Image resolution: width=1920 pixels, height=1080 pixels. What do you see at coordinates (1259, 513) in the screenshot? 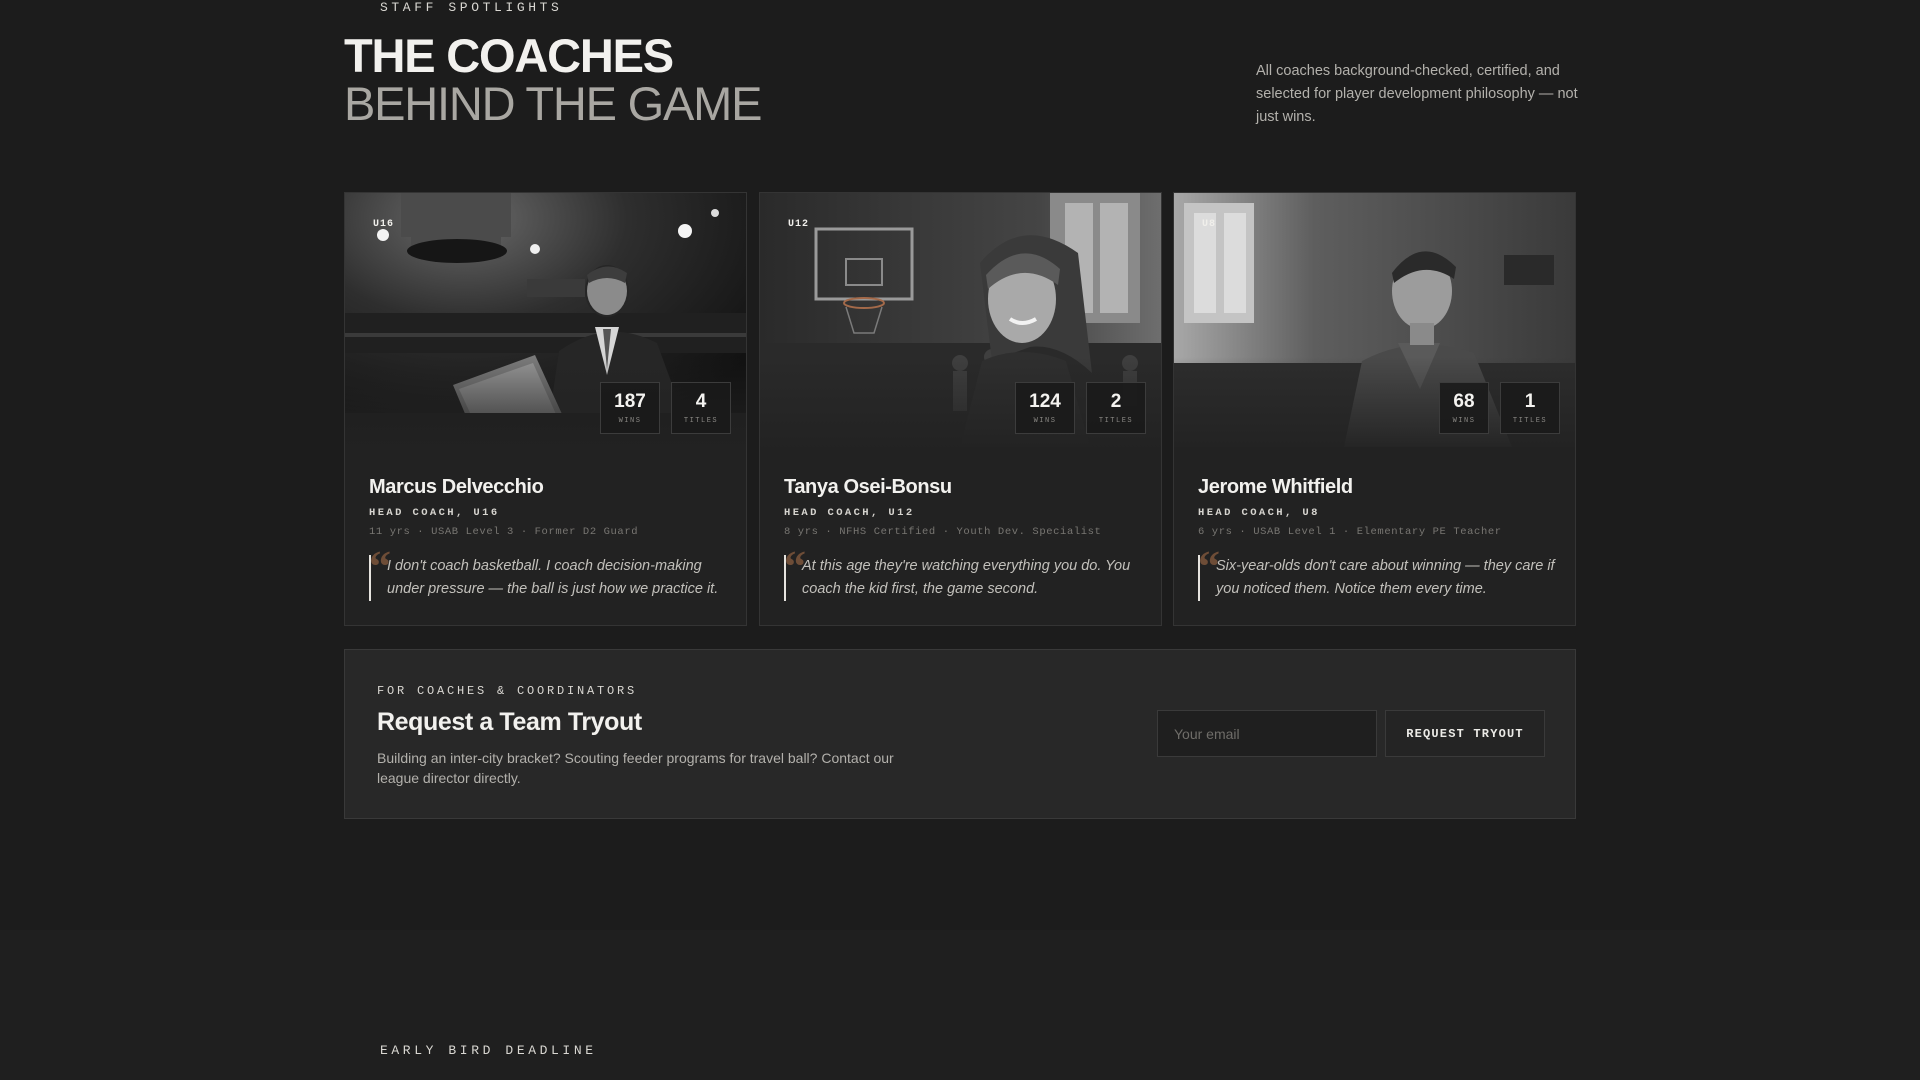
I see `coach-role: HEAD COACH, U8` at bounding box center [1259, 513].